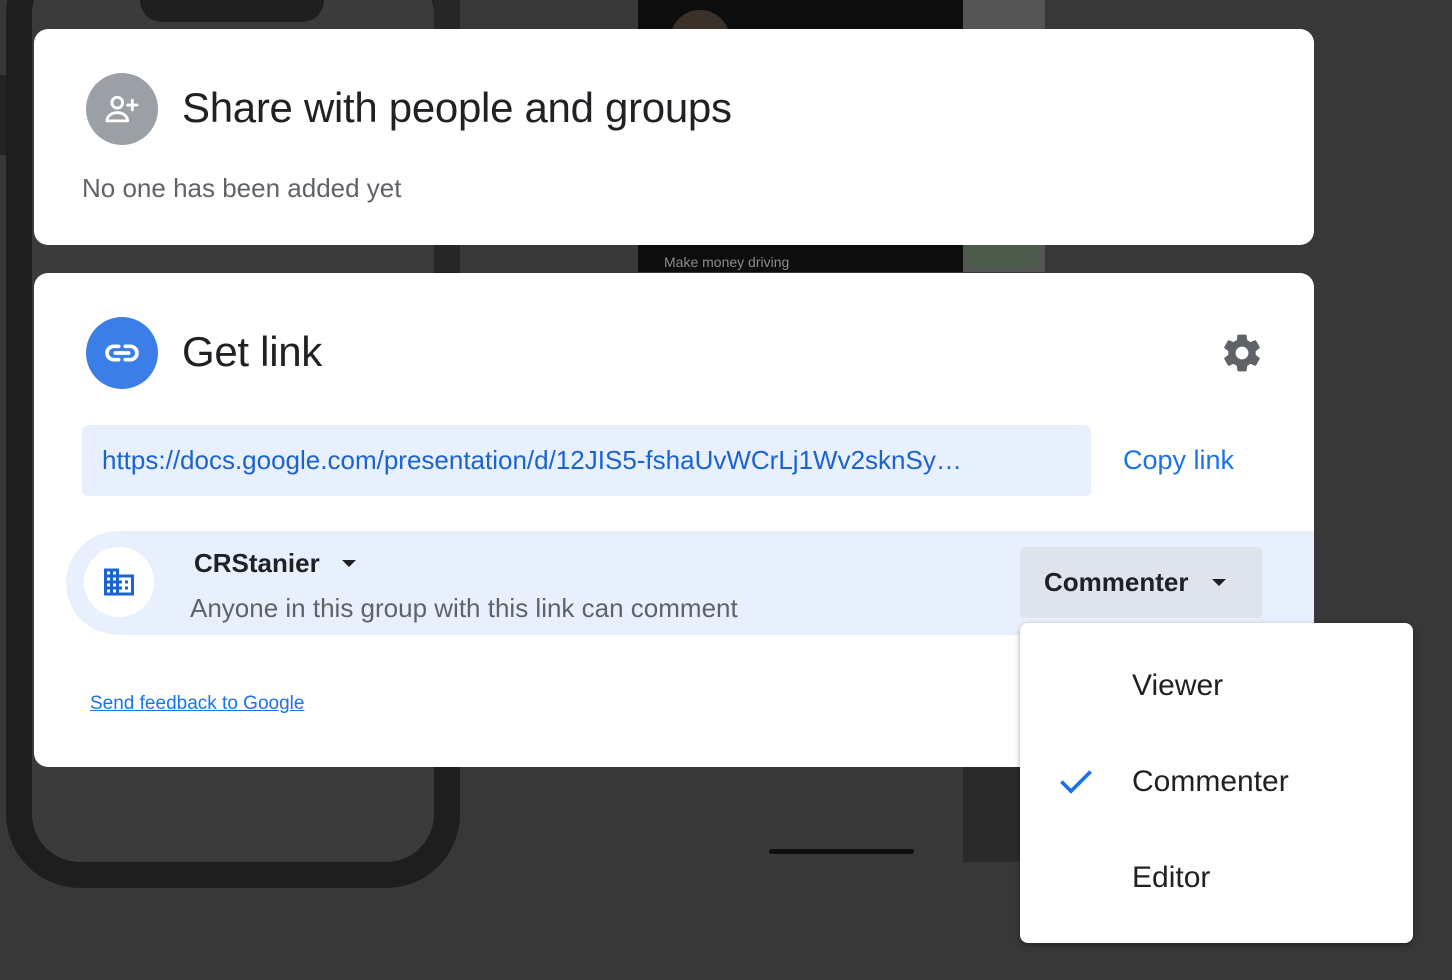 The image size is (1452, 980). What do you see at coordinates (1242, 353) in the screenshot?
I see `gear-icon` at bounding box center [1242, 353].